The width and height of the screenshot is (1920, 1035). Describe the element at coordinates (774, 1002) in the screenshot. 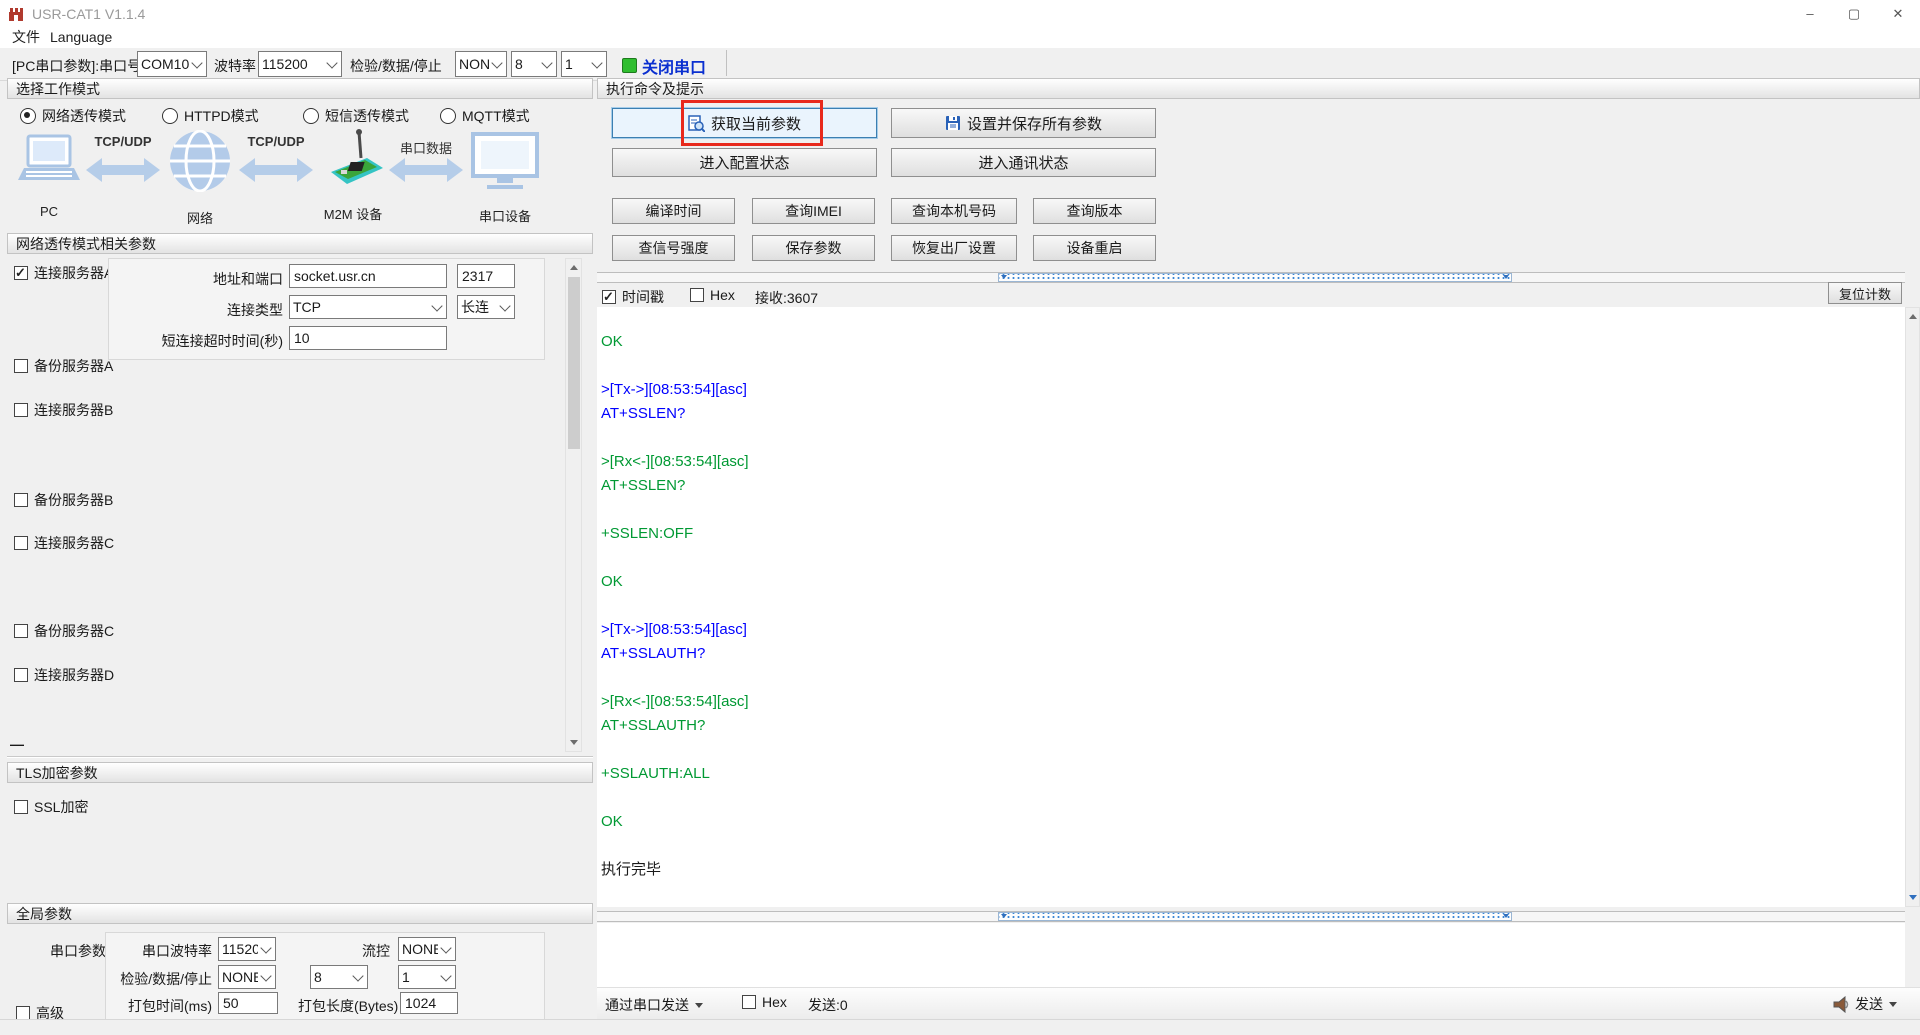

I see `send-hex-label: Hex` at that location.